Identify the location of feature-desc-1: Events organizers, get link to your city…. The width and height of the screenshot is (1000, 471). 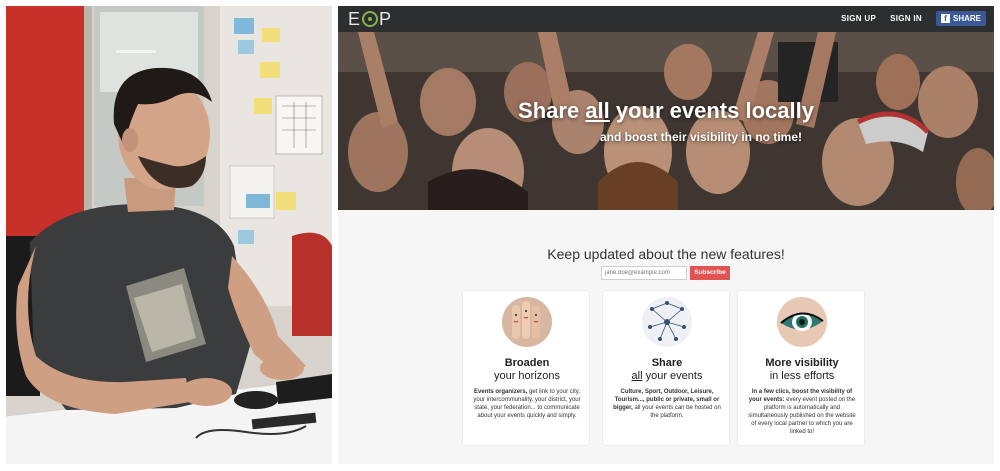
(527, 404).